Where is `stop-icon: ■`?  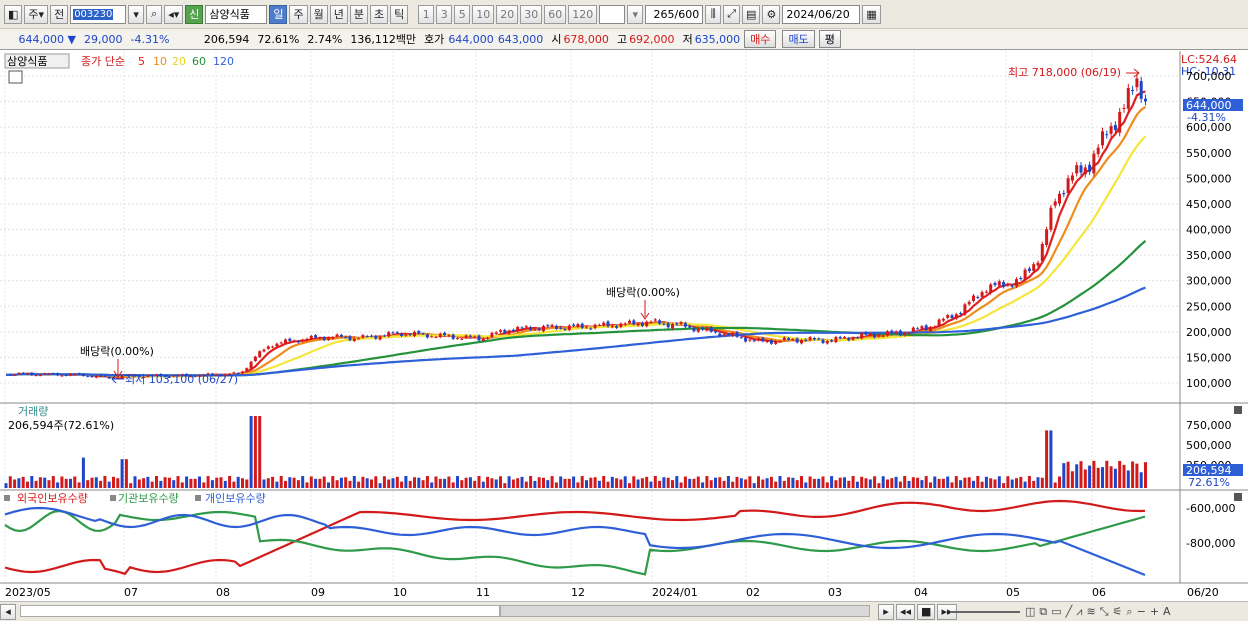
stop-icon: ■ is located at coordinates (926, 611).